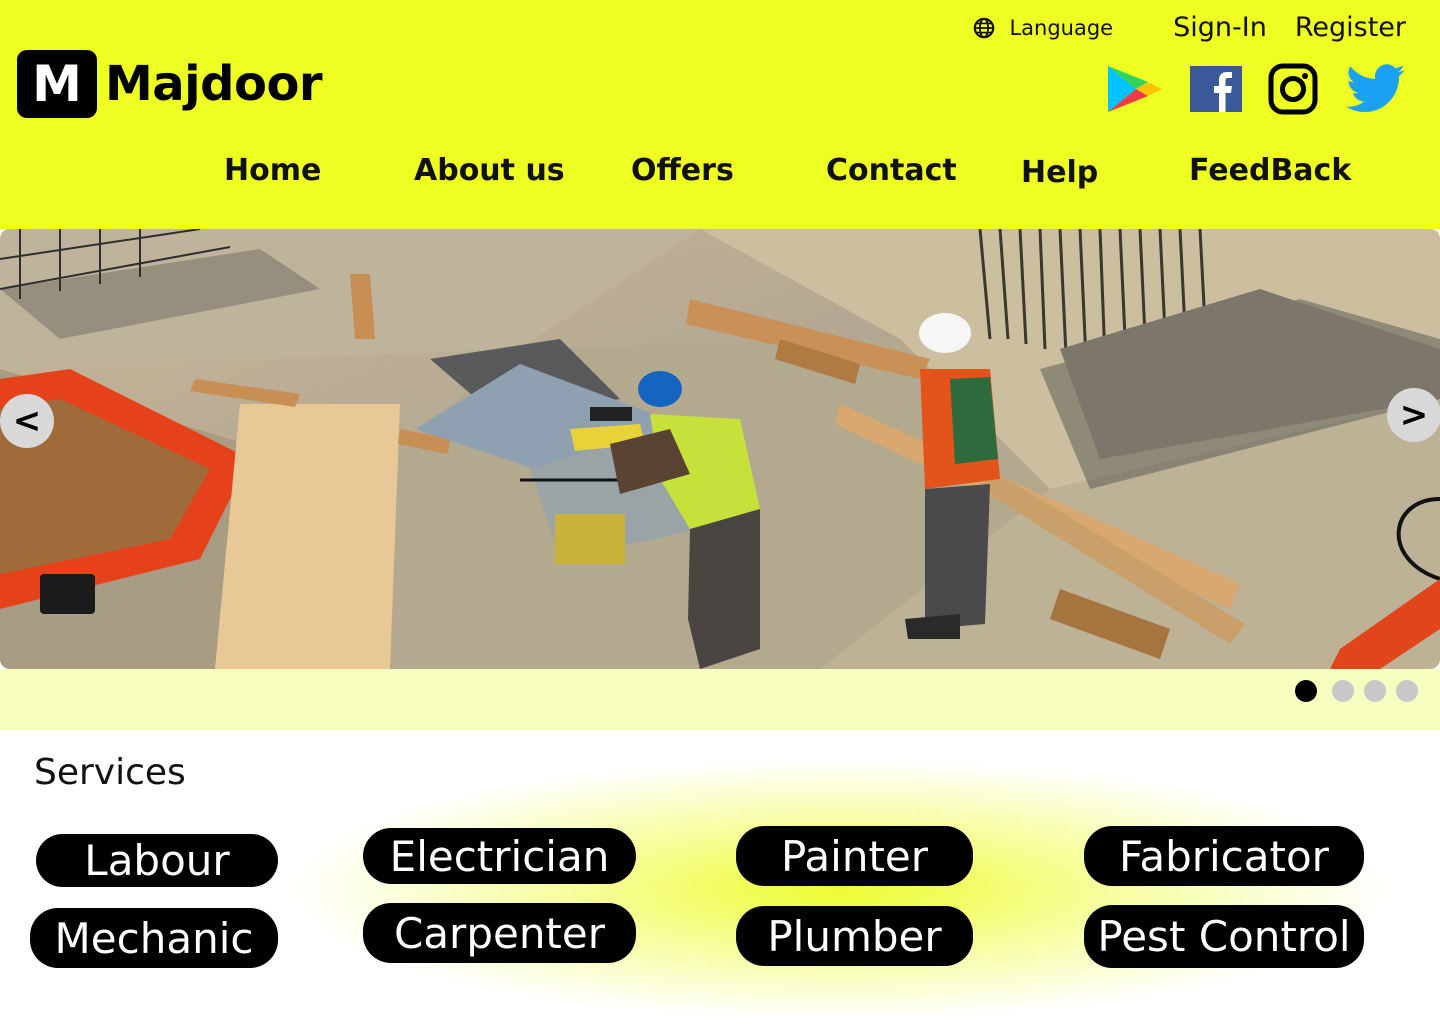  Describe the element at coordinates (984, 27) in the screenshot. I see `globe-icon` at that location.